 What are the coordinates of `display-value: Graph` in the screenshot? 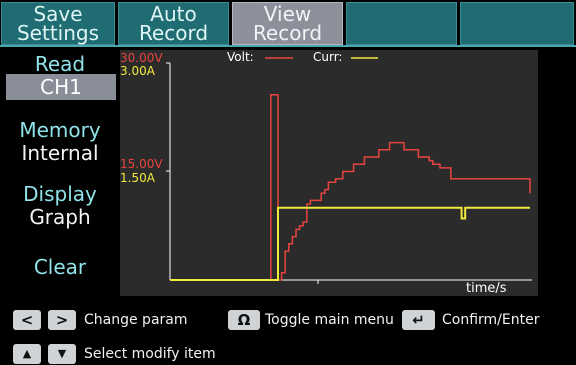 It's located at (60, 217).